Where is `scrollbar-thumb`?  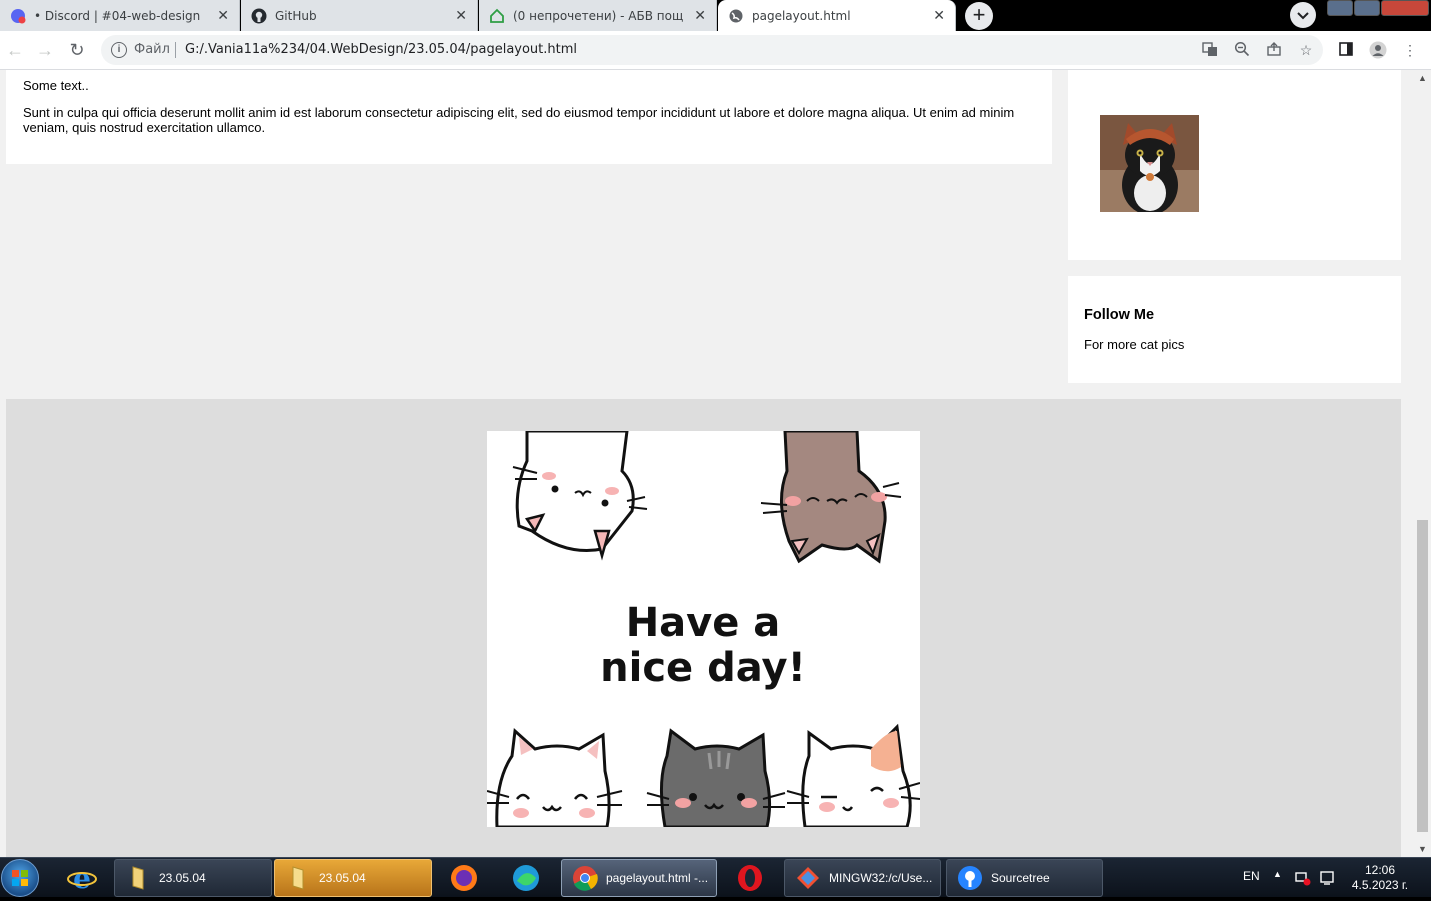 scrollbar-thumb is located at coordinates (1422, 676).